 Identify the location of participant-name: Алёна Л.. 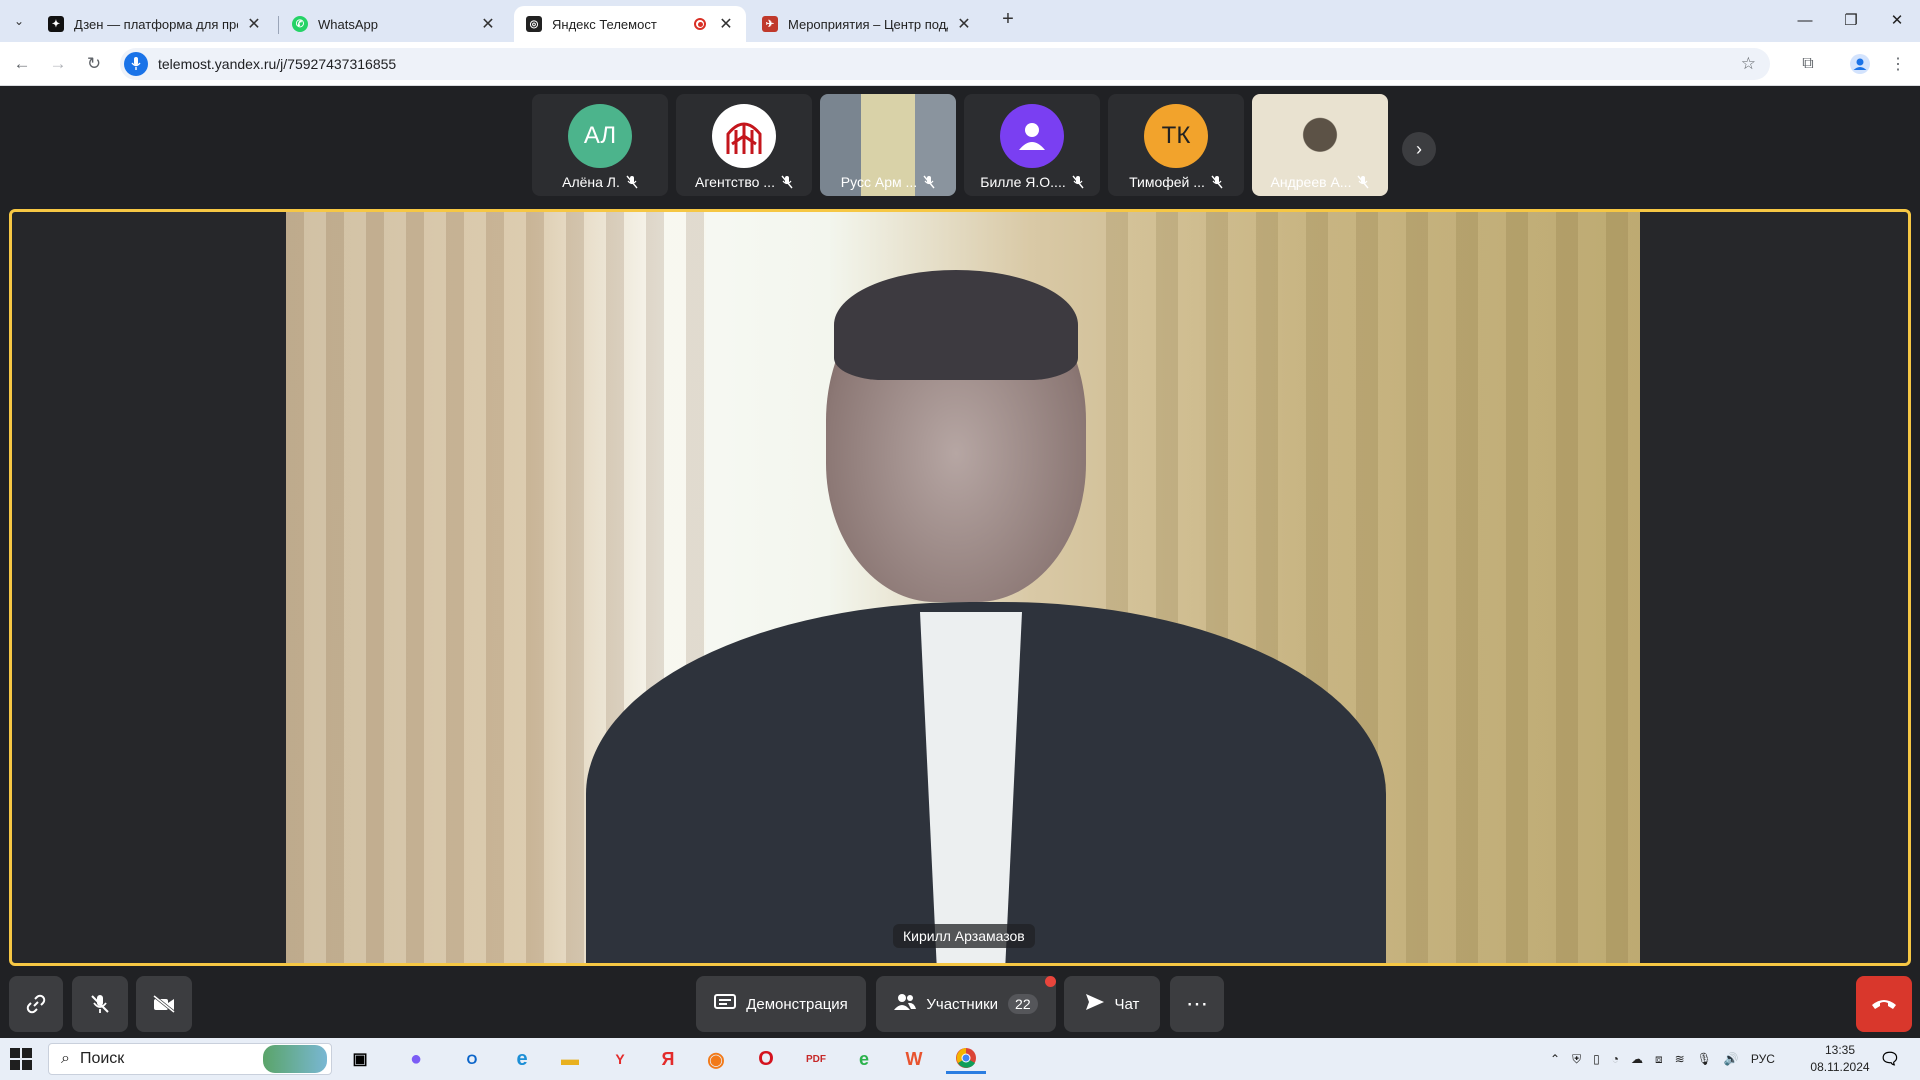
(591, 182).